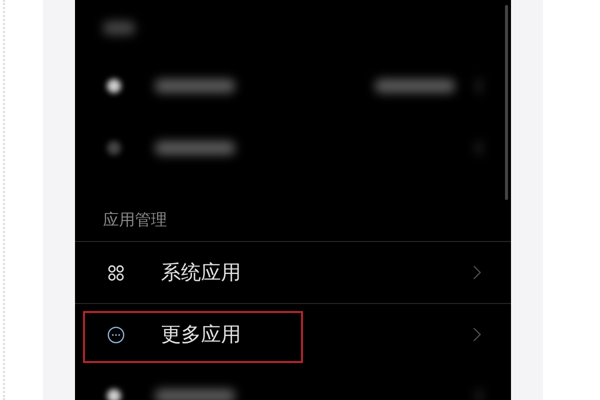 This screenshot has height=400, width=600. What do you see at coordinates (135, 220) in the screenshot?
I see `section-header: 应用管理` at bounding box center [135, 220].